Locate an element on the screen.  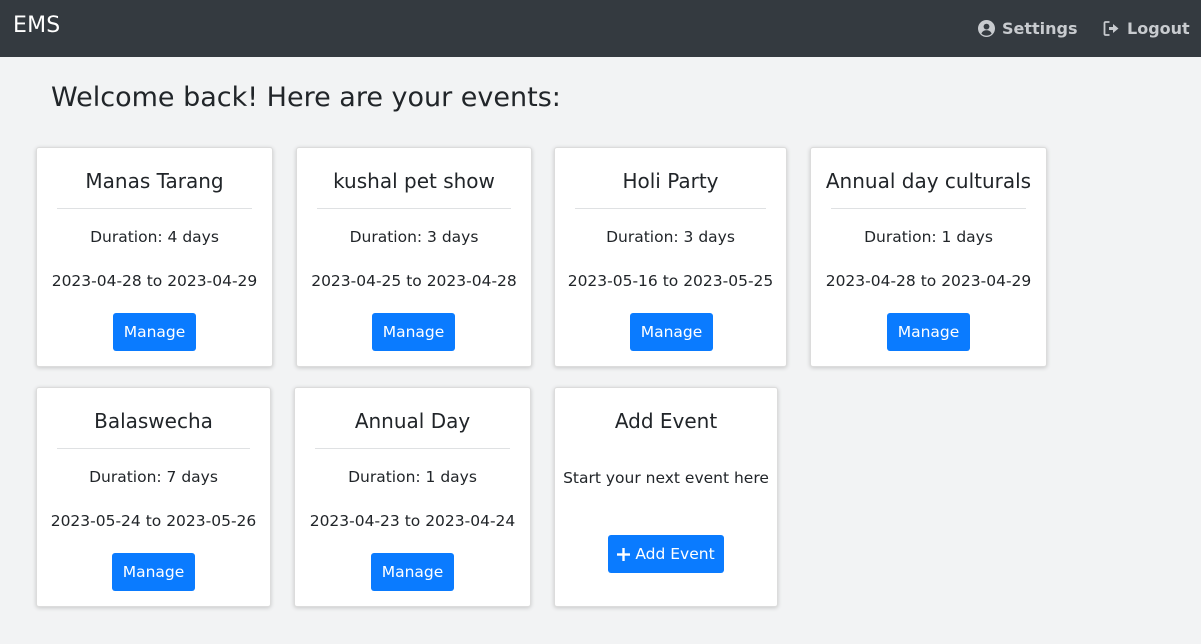
welcome-heading: Welcome back! Here are your events: is located at coordinates (306, 97).